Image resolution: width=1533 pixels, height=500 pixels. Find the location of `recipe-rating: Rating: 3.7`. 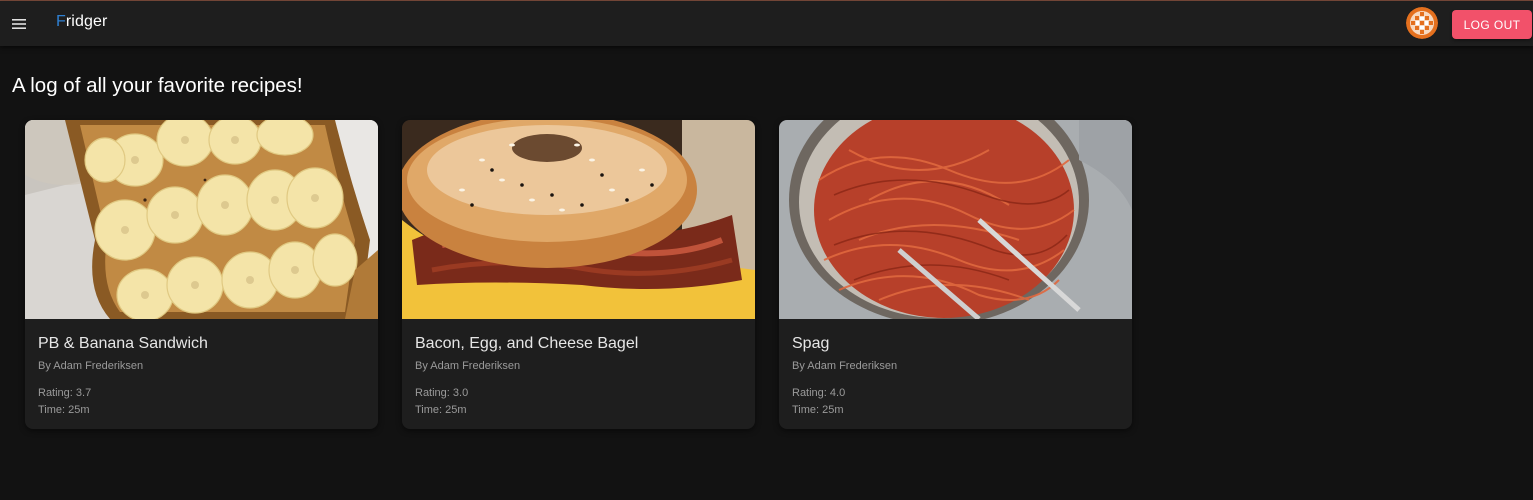

recipe-rating: Rating: 3.7 is located at coordinates (65, 393).